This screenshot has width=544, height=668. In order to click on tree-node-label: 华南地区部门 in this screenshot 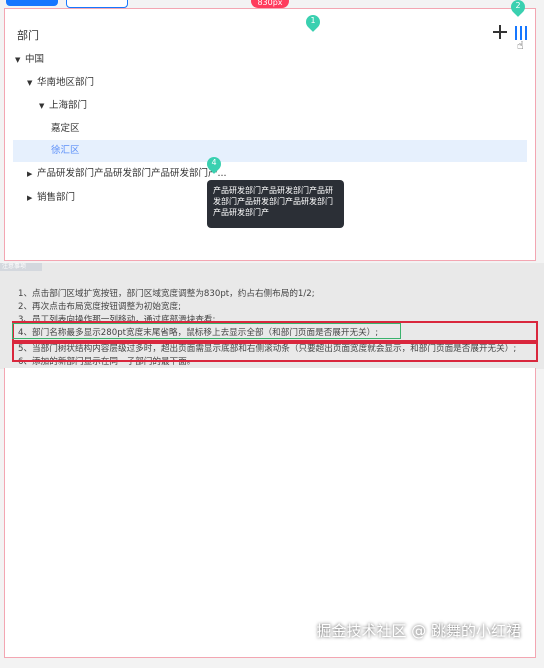, I will do `click(66, 82)`.